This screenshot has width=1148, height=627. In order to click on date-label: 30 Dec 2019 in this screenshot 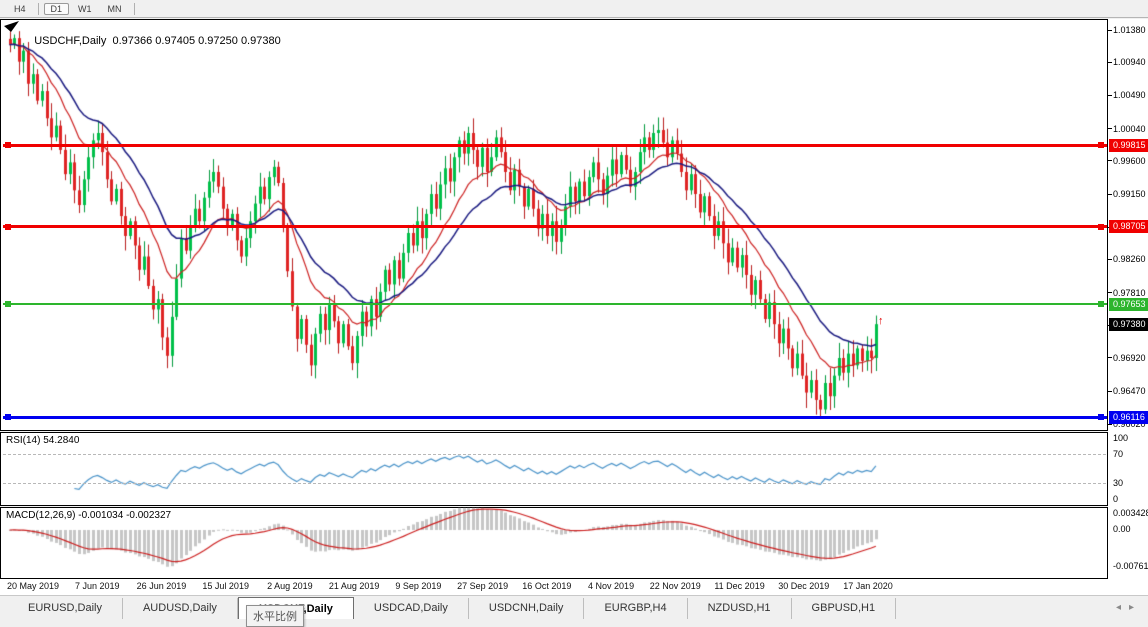, I will do `click(804, 586)`.